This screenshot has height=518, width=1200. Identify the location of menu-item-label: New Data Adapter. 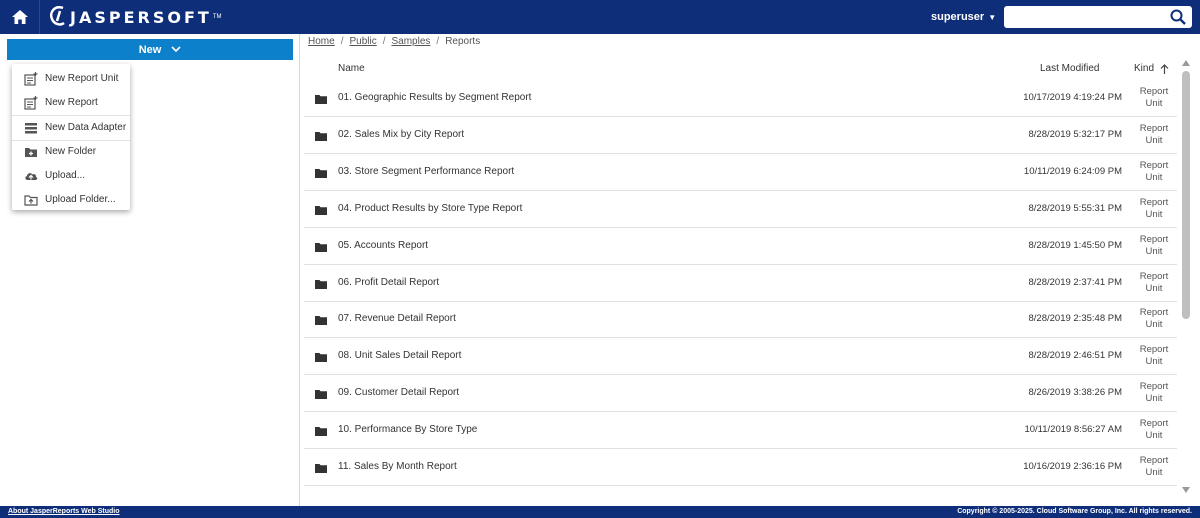
(86, 127).